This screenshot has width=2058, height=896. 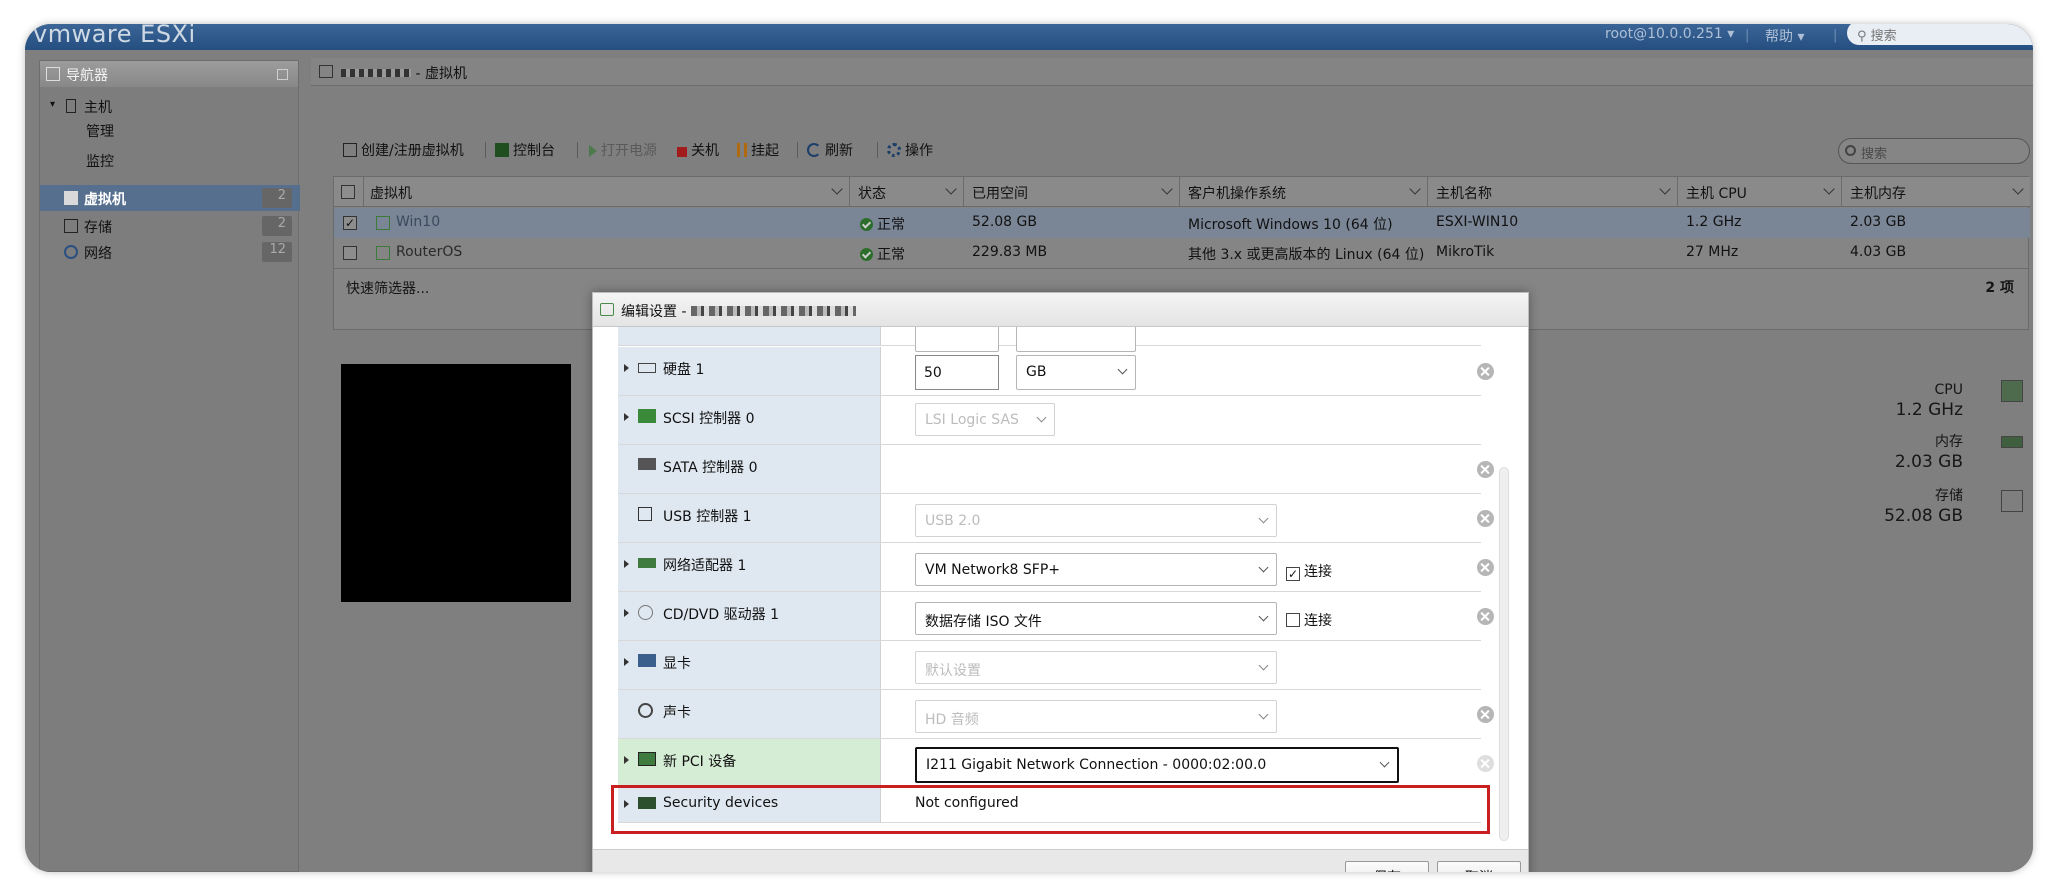 I want to click on create-vm-button: 创建/注册虚拟机, so click(x=403, y=150).